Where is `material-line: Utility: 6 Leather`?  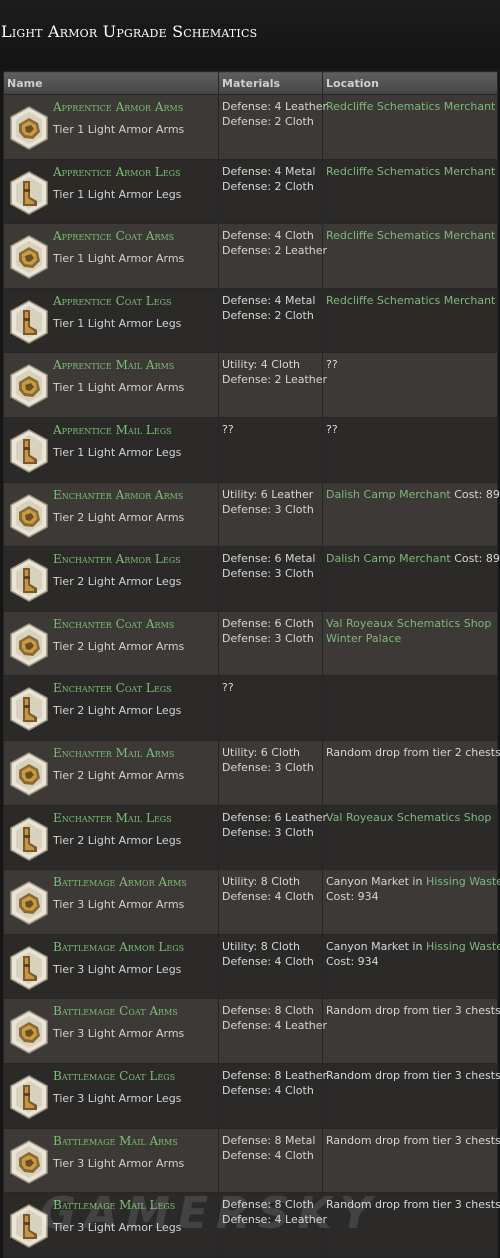 material-line: Utility: 6 Leather is located at coordinates (268, 494).